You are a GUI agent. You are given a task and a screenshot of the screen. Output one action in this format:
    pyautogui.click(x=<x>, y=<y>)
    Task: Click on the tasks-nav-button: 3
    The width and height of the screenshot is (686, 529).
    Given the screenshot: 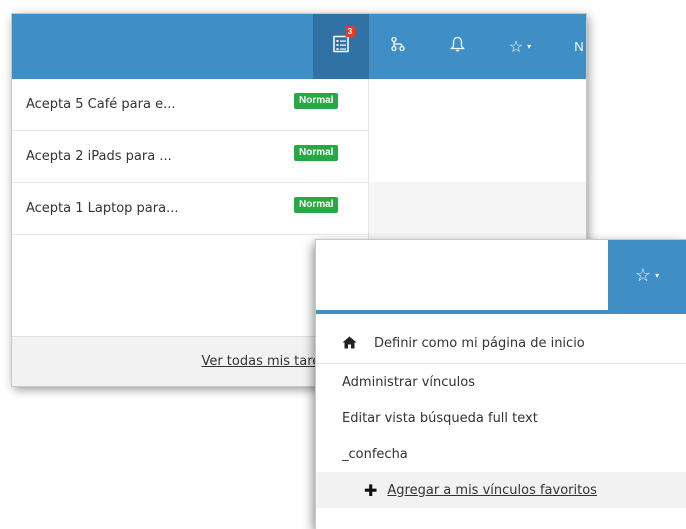 What is the action you would take?
    pyautogui.click(x=341, y=46)
    